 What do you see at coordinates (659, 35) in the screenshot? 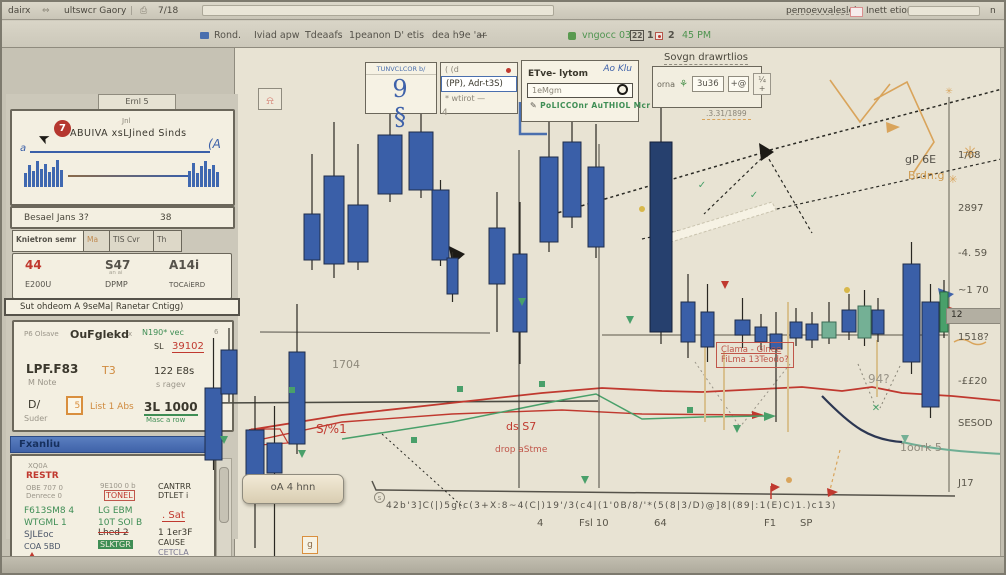
I see `record-icon` at bounding box center [659, 35].